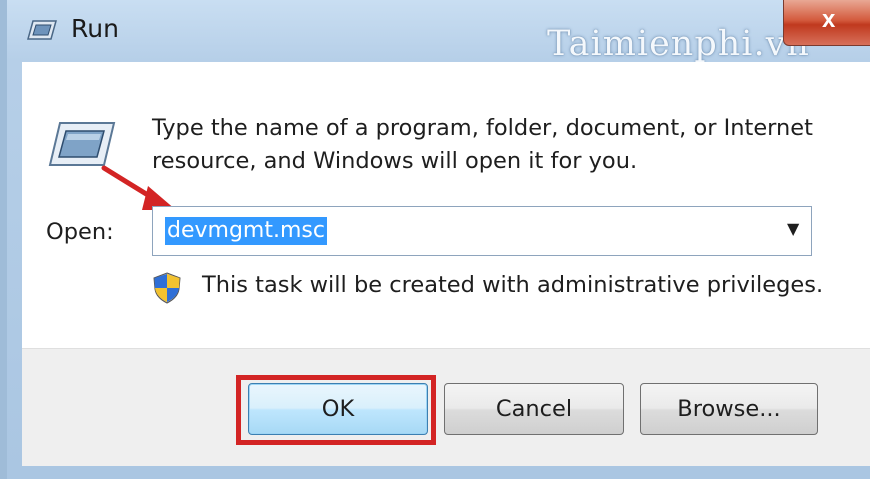  I want to click on uac-shield-icon, so click(167, 288).